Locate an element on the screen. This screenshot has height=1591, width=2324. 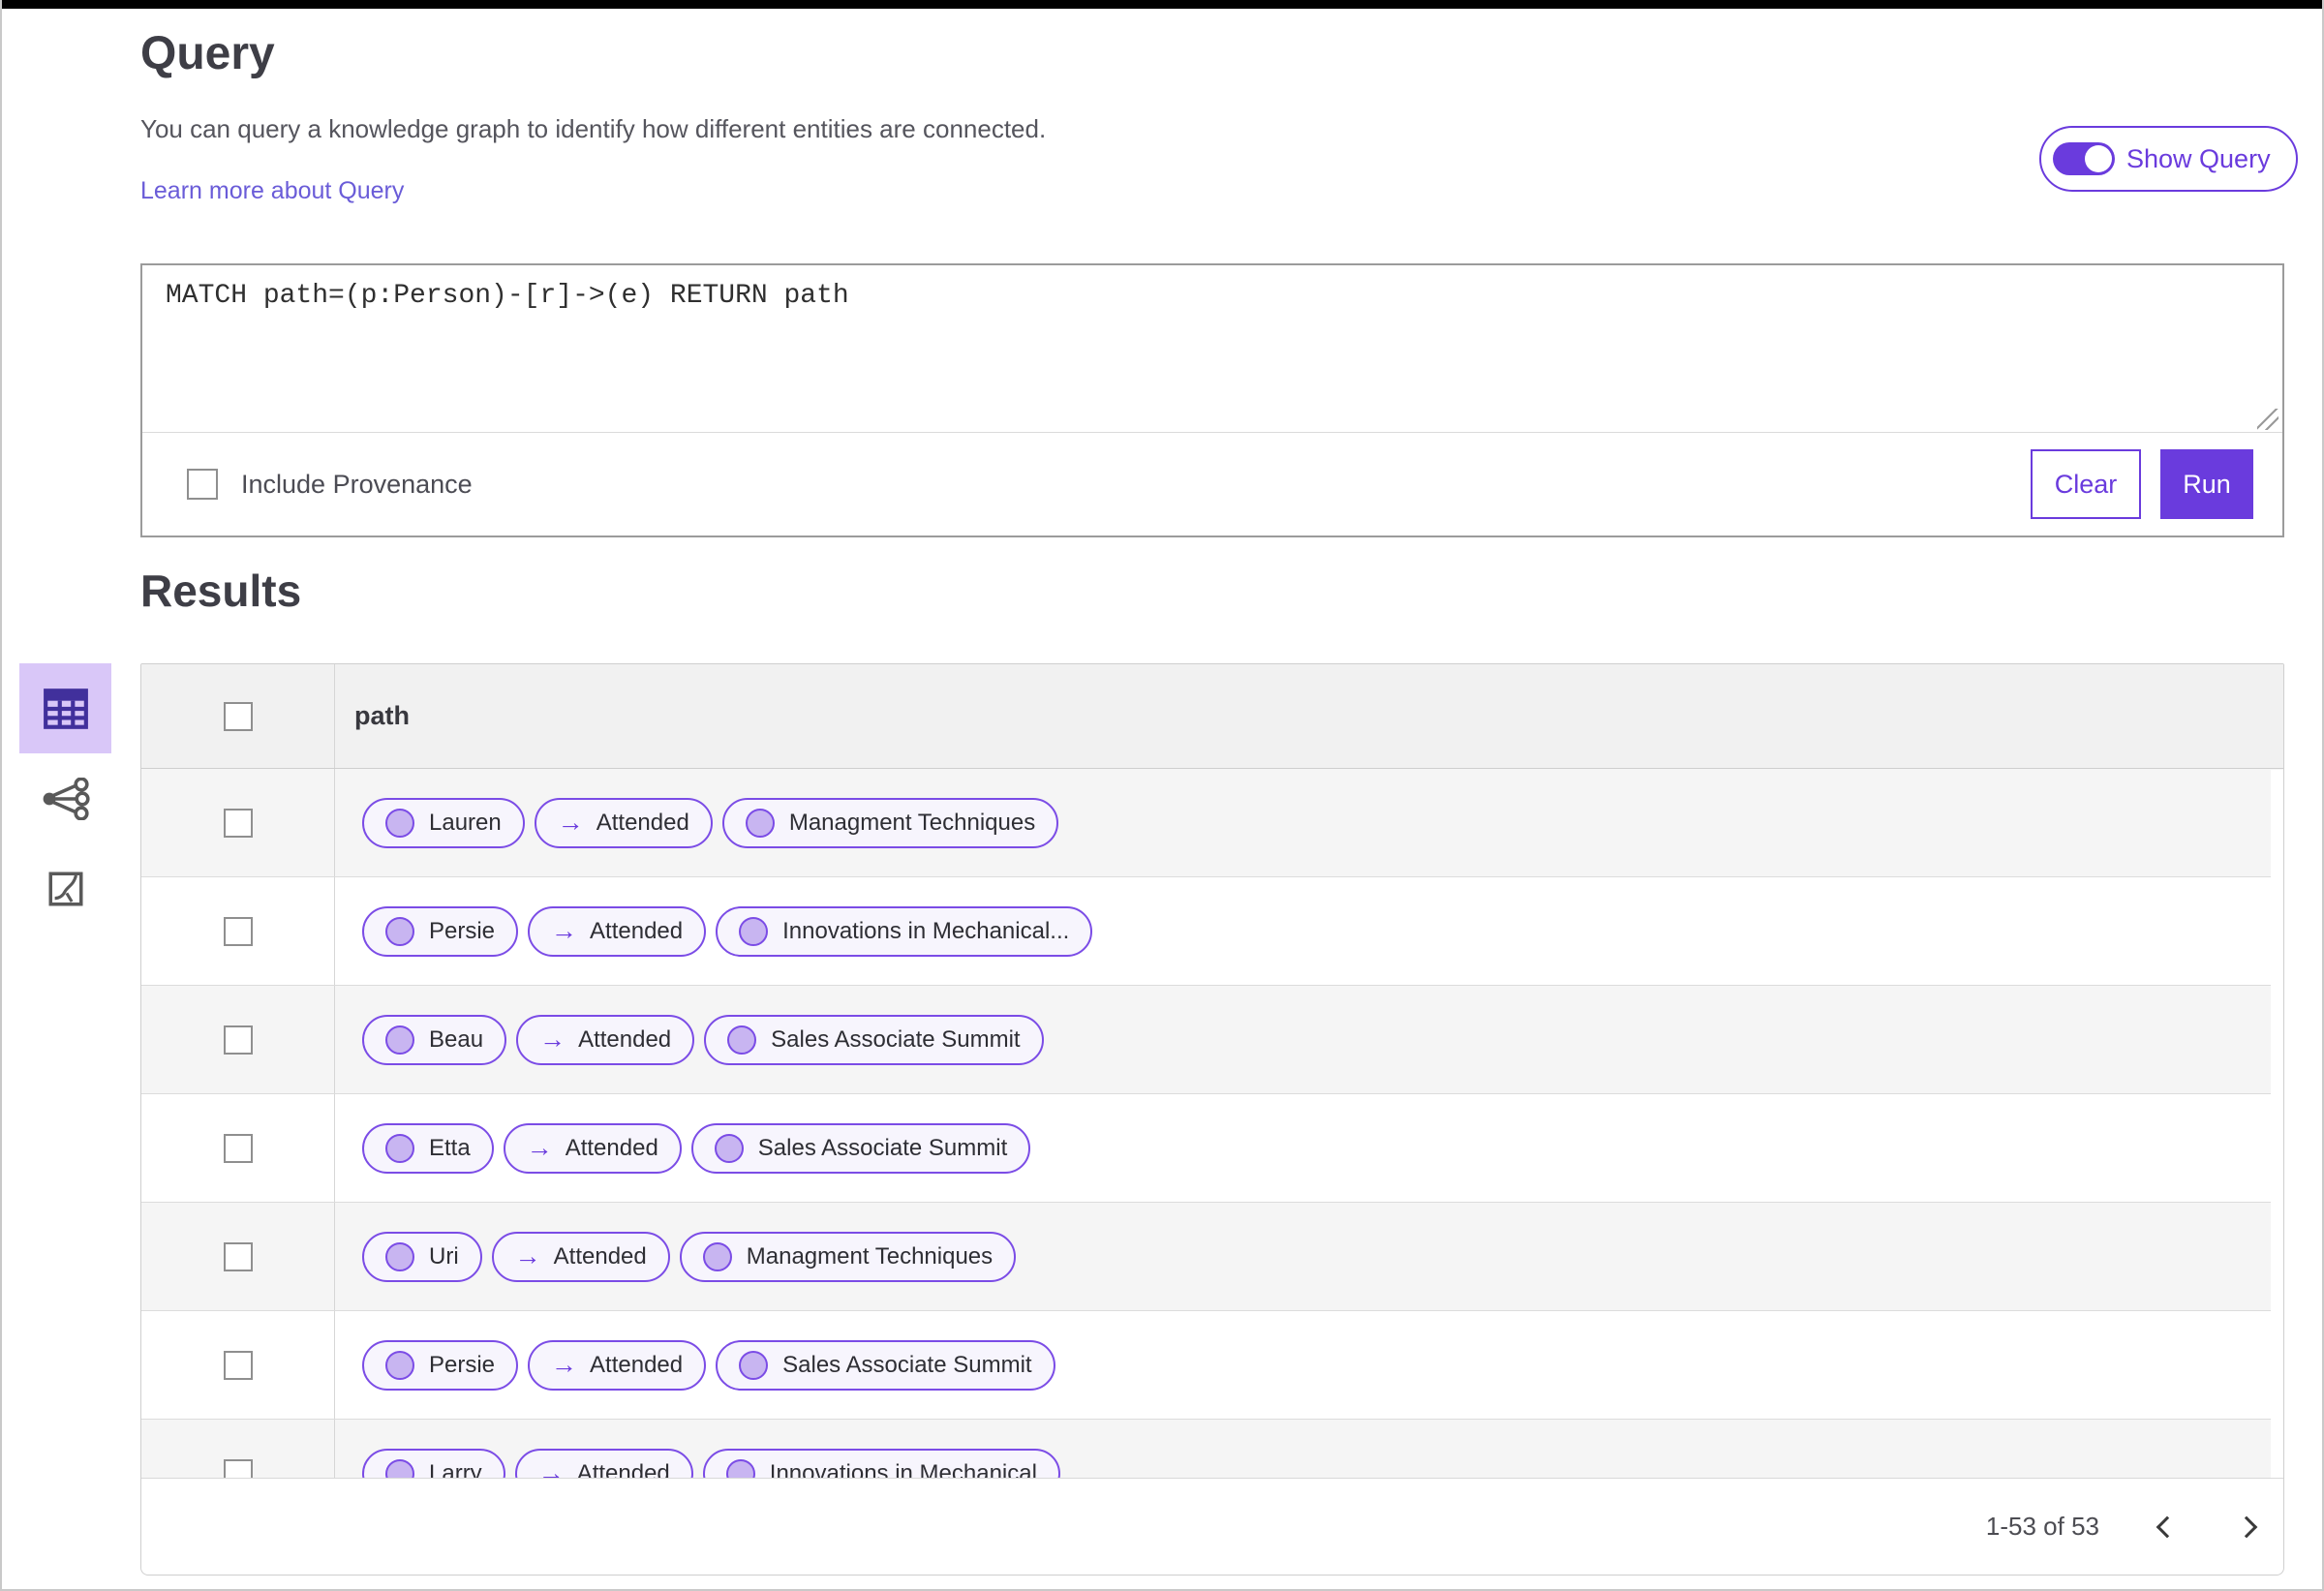
source-entity-pill: Lauren is located at coordinates (444, 822).